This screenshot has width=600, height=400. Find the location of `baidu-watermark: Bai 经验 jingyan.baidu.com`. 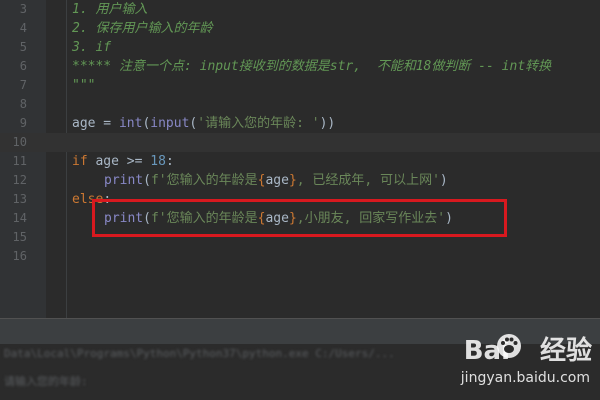

baidu-watermark: Bai 经验 jingyan.baidu.com is located at coordinates (522, 363).